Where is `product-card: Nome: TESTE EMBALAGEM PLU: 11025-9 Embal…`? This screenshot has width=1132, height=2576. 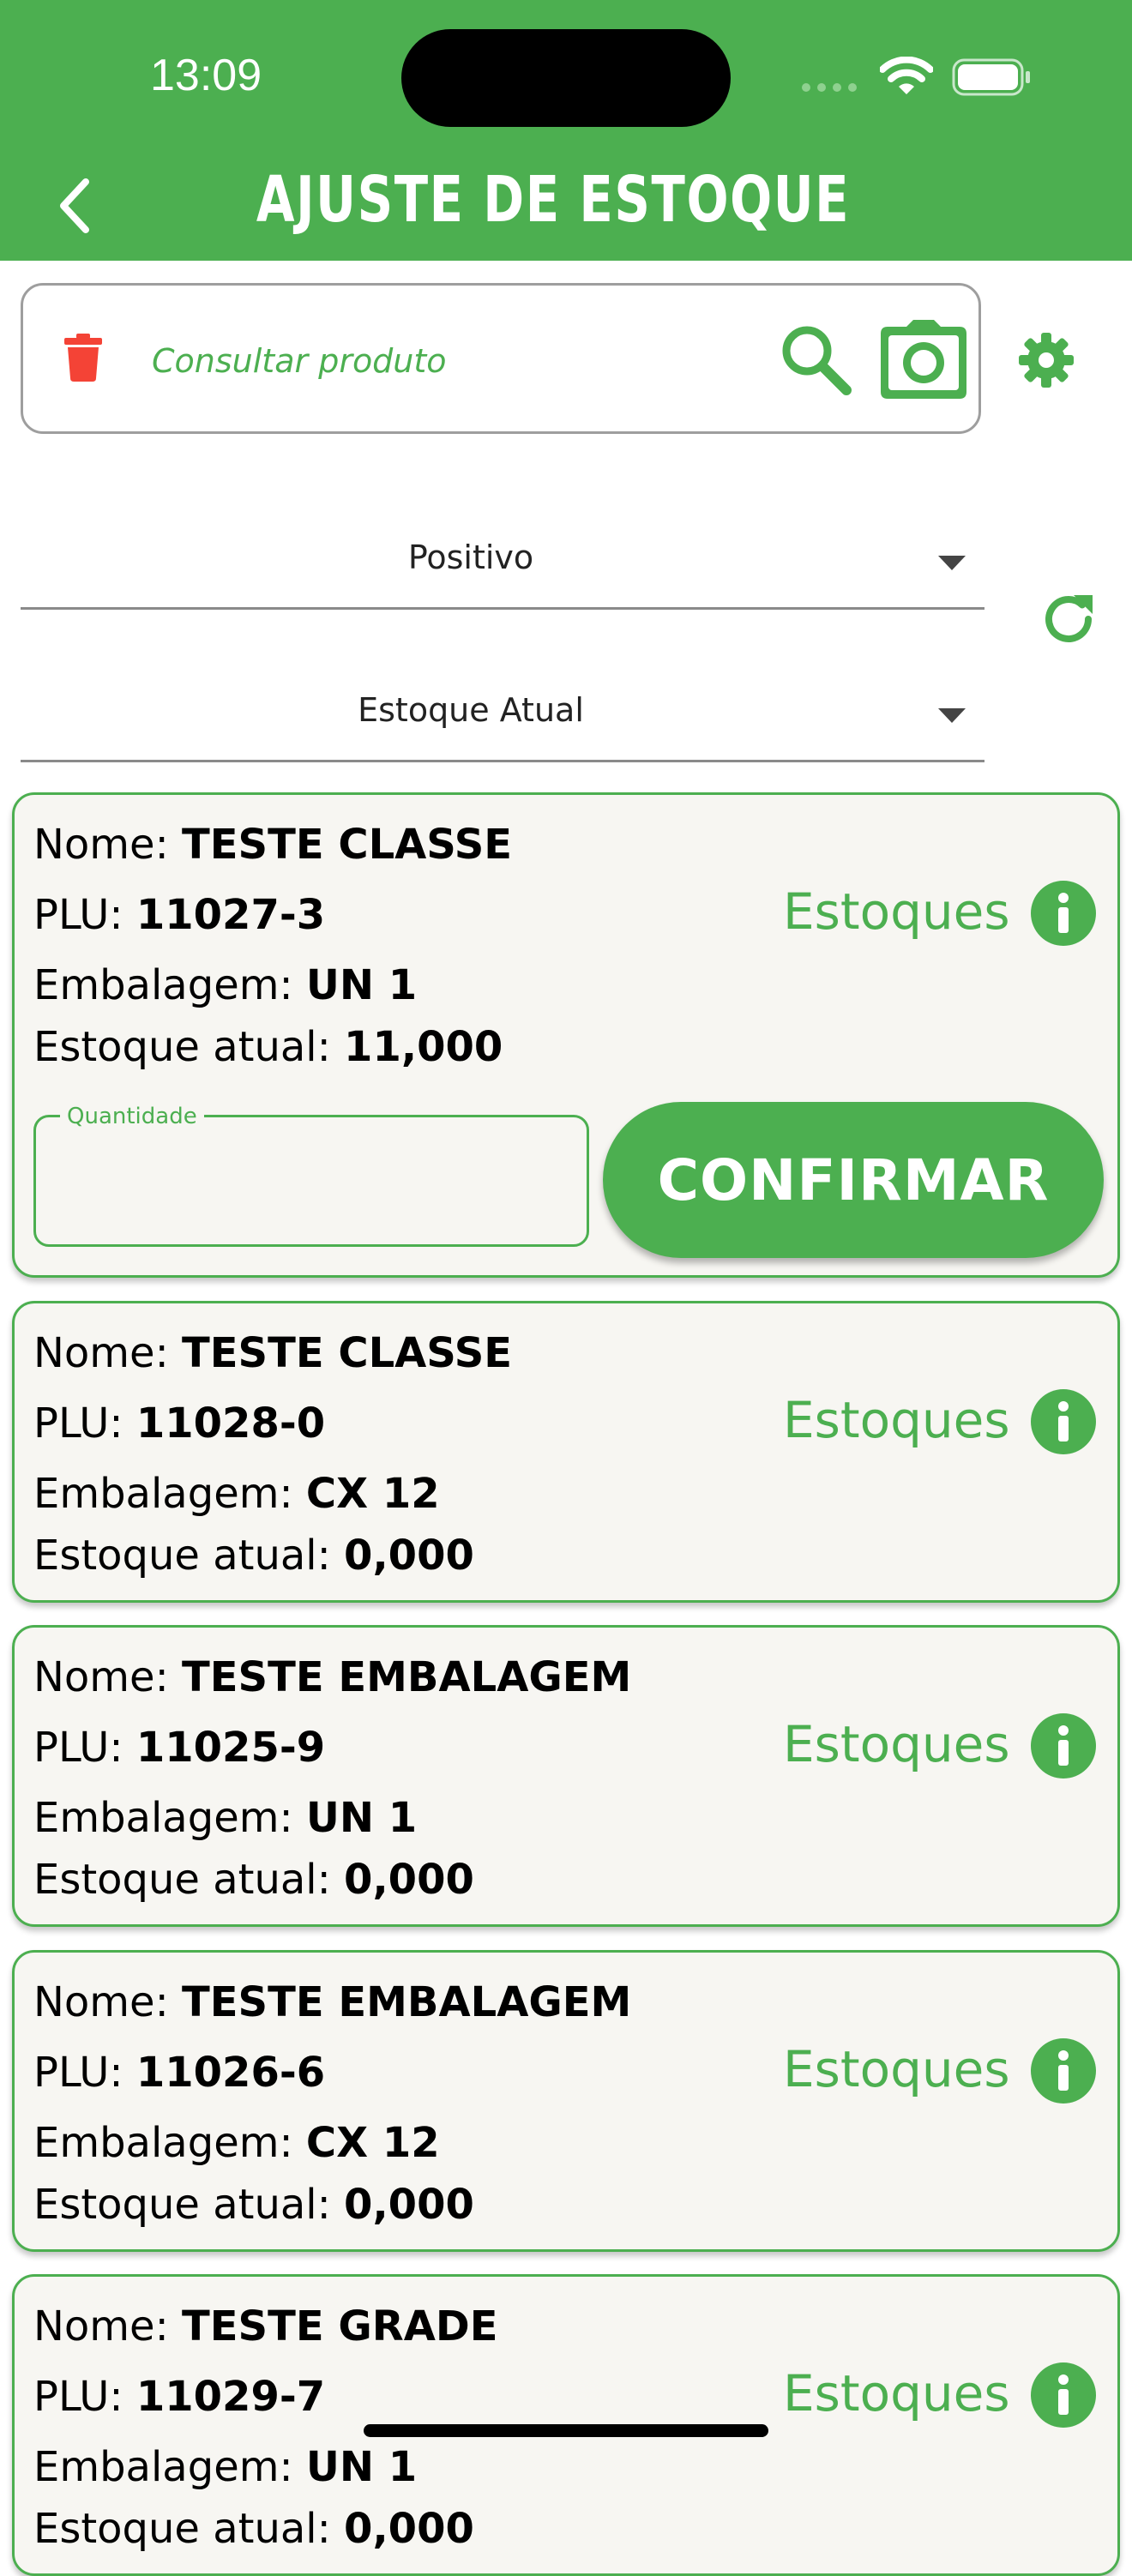 product-card: Nome: TESTE EMBALAGEM PLU: 11025-9 Embal… is located at coordinates (566, 1776).